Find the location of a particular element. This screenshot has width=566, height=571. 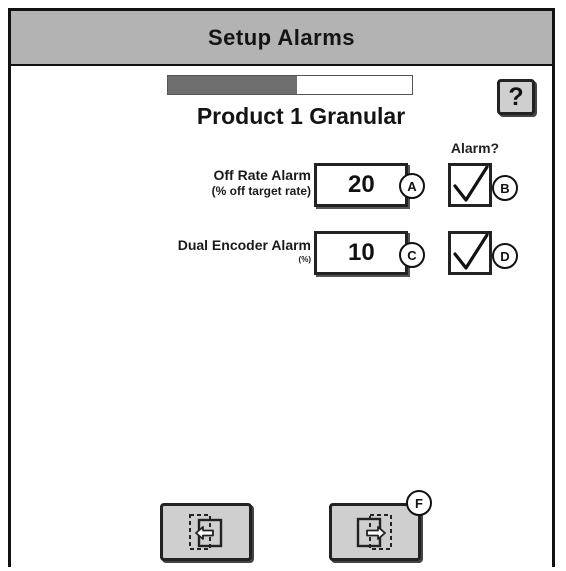

page-title: Setup Alarms is located at coordinates (281, 37).